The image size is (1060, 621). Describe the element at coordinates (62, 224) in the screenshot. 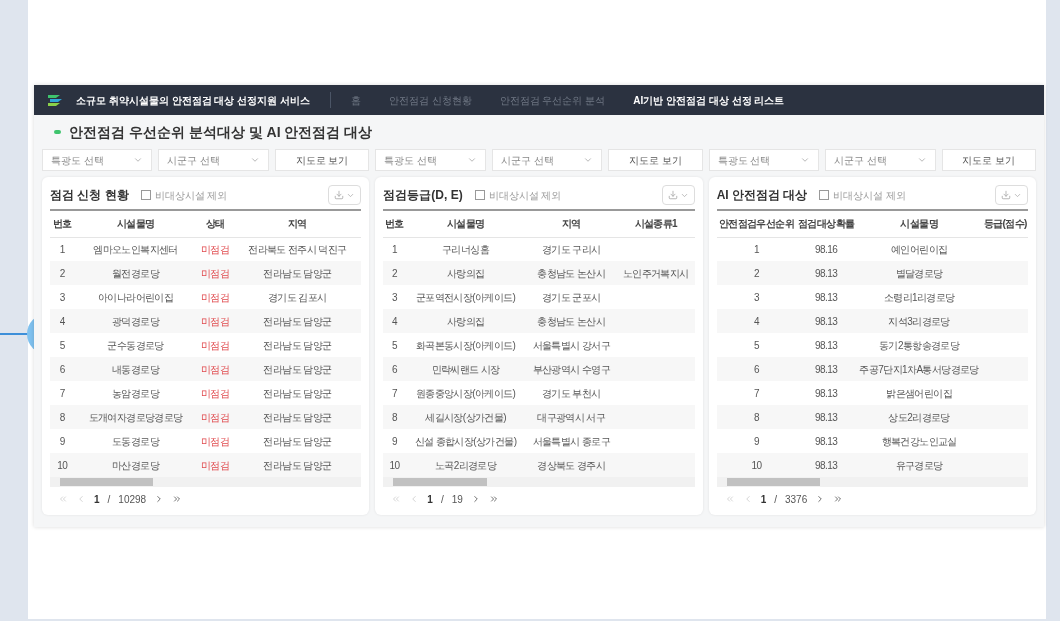

I see `column-header: 번호` at that location.